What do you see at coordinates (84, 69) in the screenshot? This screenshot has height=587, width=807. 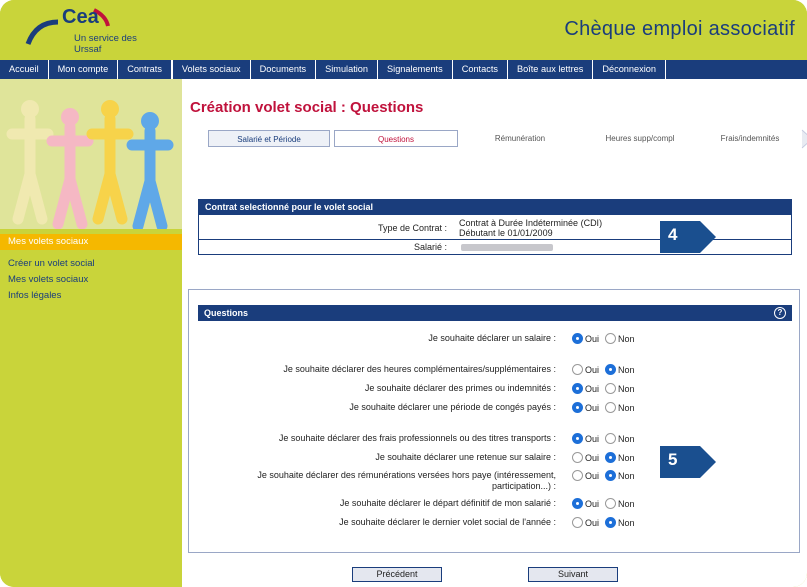 I see `nav-mon-compte: Mon compte` at bounding box center [84, 69].